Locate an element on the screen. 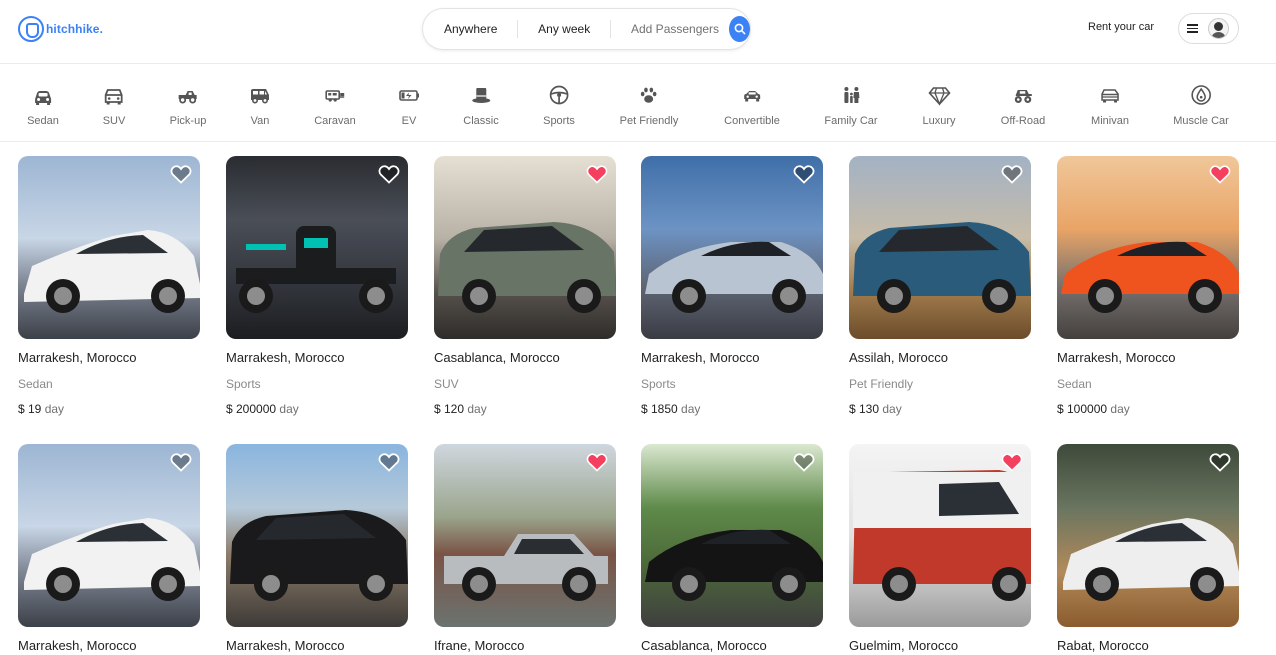  price-value: $ 1850 is located at coordinates (659, 409).